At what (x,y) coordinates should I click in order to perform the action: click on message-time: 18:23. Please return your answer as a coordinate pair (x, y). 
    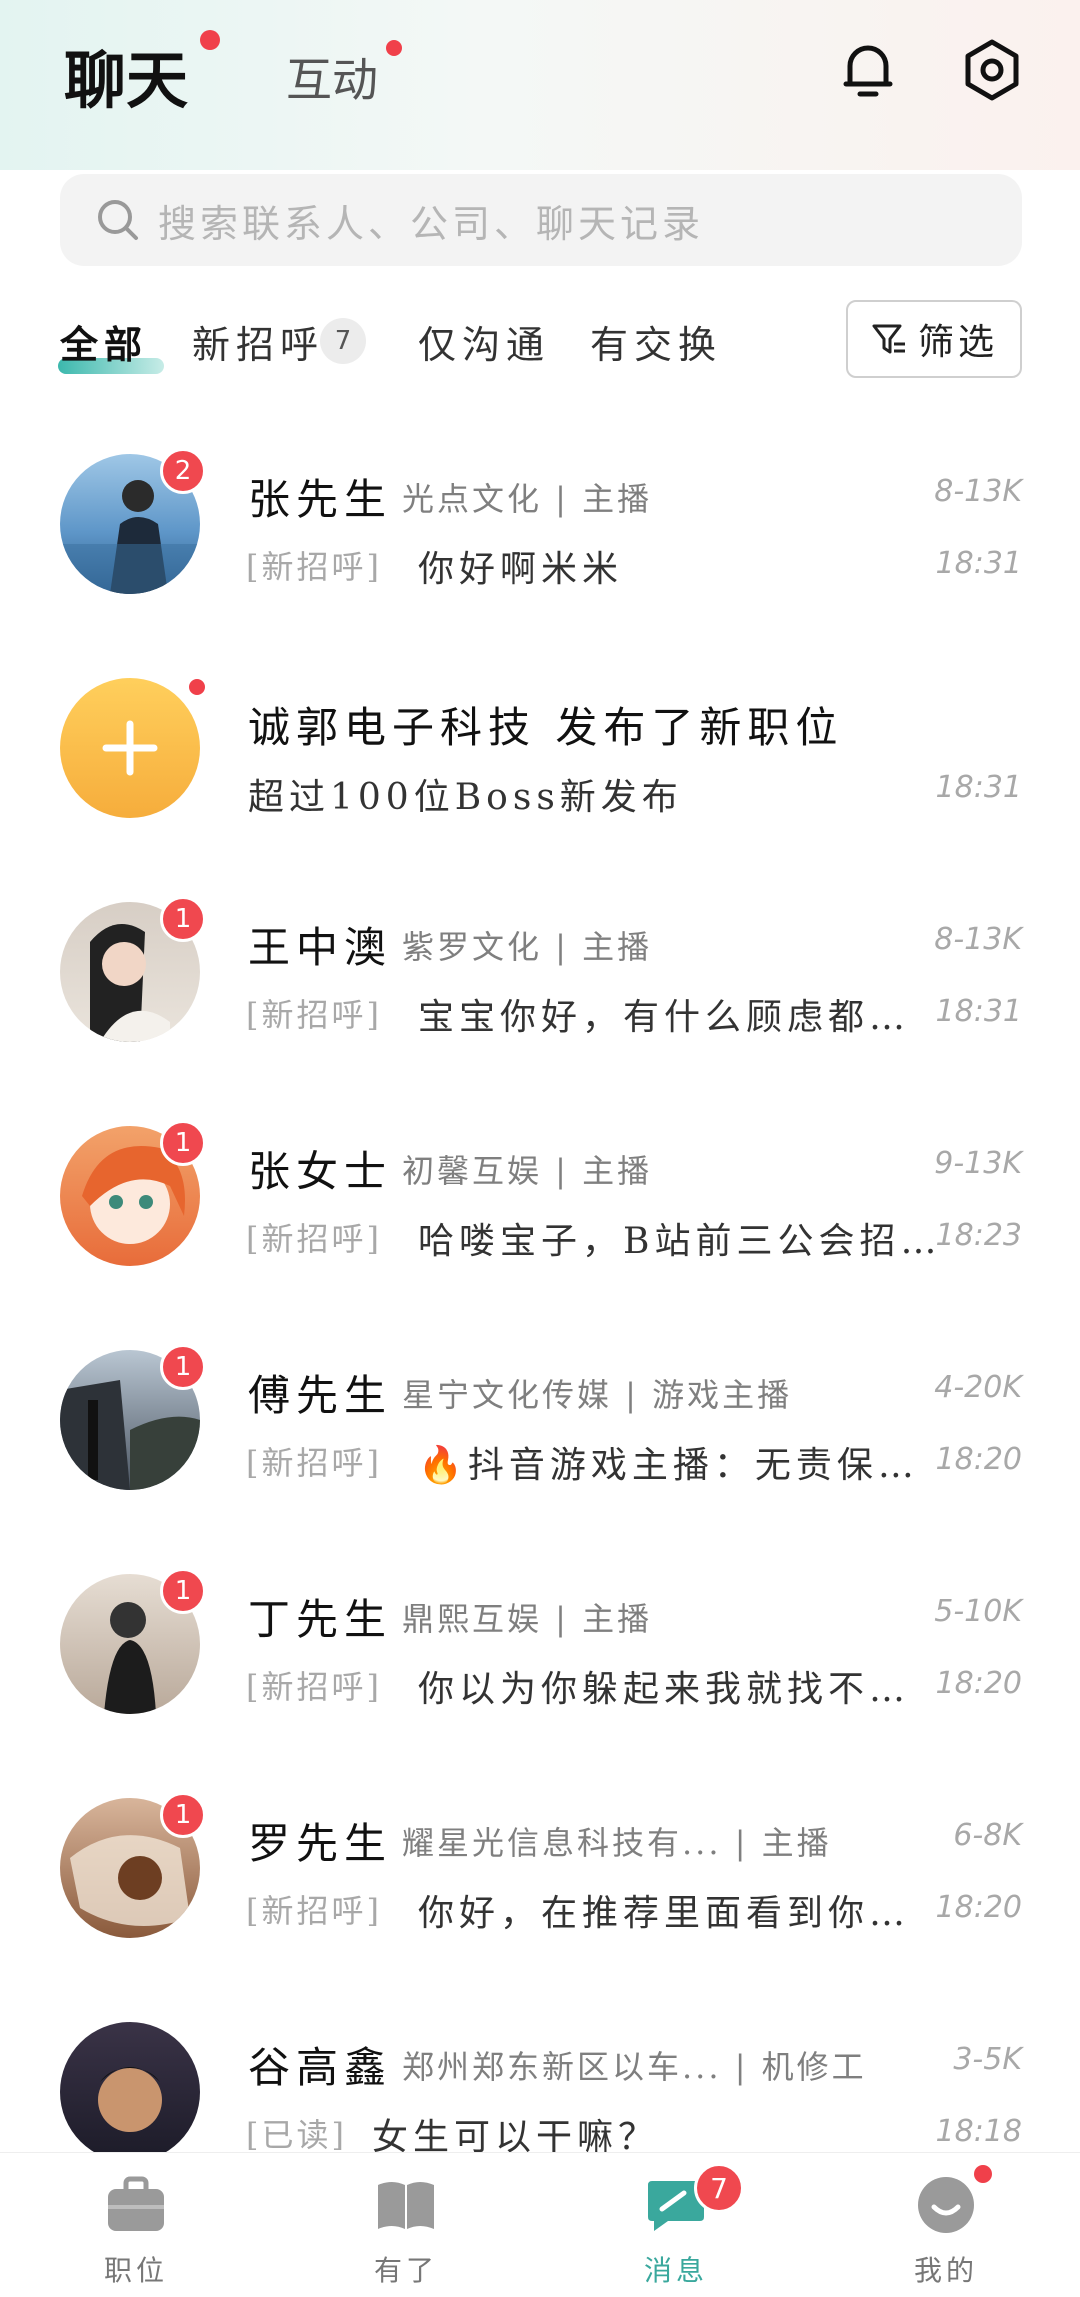
    Looking at the image, I should click on (978, 1235).